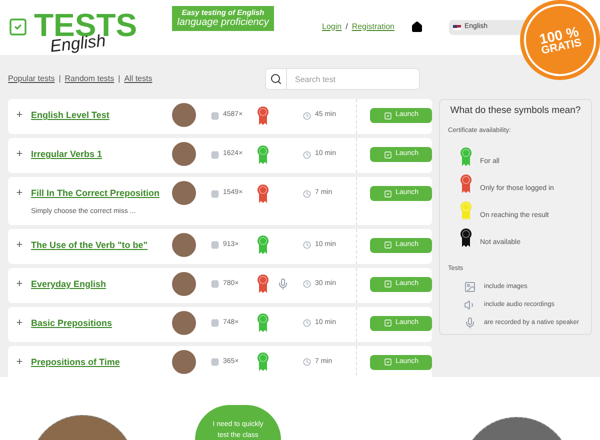  I want to click on legend-title: What do these symbols mean?, so click(515, 111).